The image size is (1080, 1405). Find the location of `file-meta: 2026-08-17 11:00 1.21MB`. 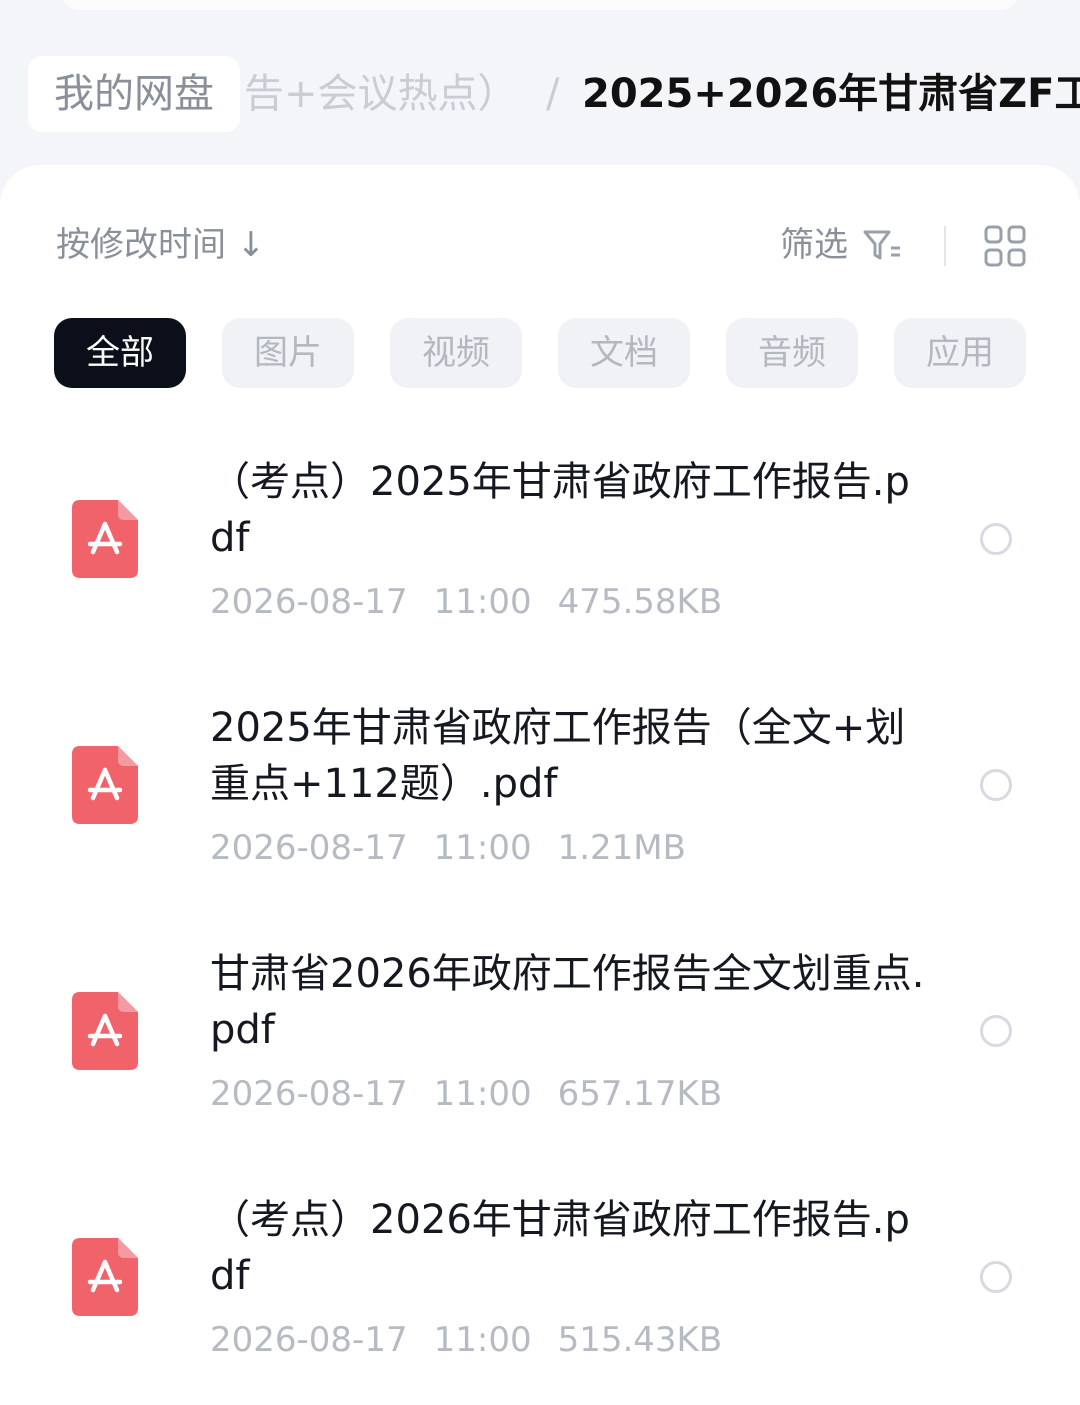

file-meta: 2026-08-17 11:00 1.21MB is located at coordinates (461, 848).